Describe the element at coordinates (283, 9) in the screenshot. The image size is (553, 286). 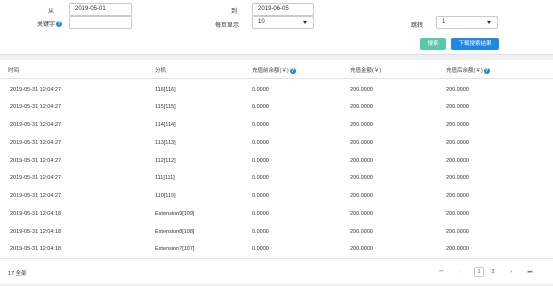
I see `to-date-input: 2019-06-05` at that location.